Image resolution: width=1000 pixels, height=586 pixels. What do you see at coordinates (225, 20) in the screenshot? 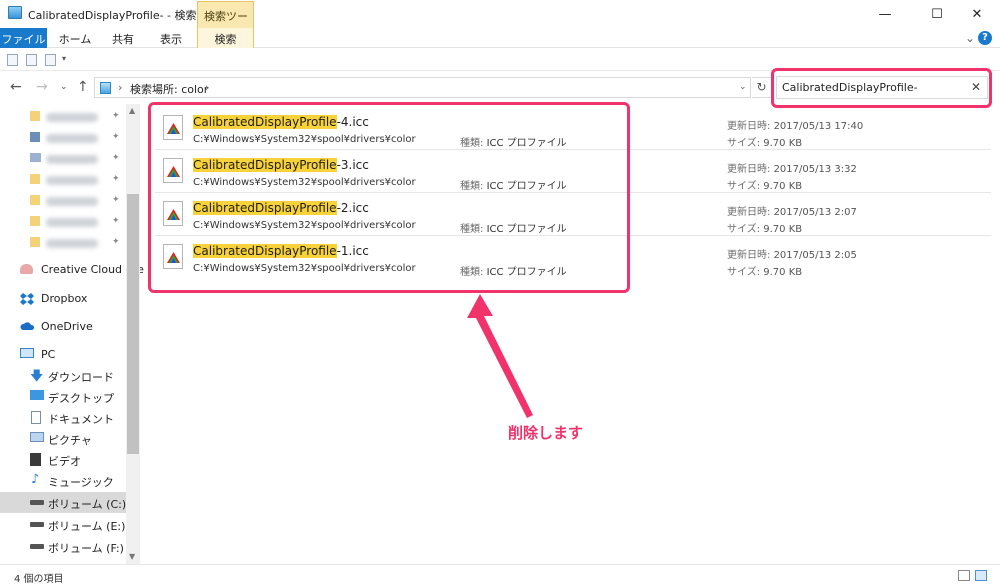
I see `search-tools-context-tab: 検索ツール` at bounding box center [225, 20].